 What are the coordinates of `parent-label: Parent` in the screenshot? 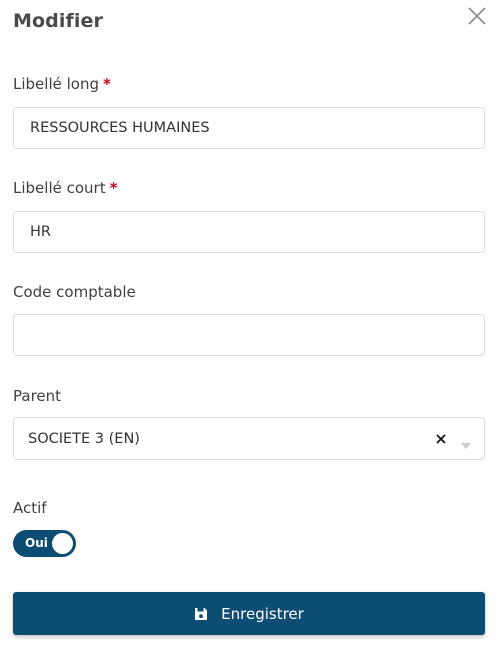 It's located at (37, 396).